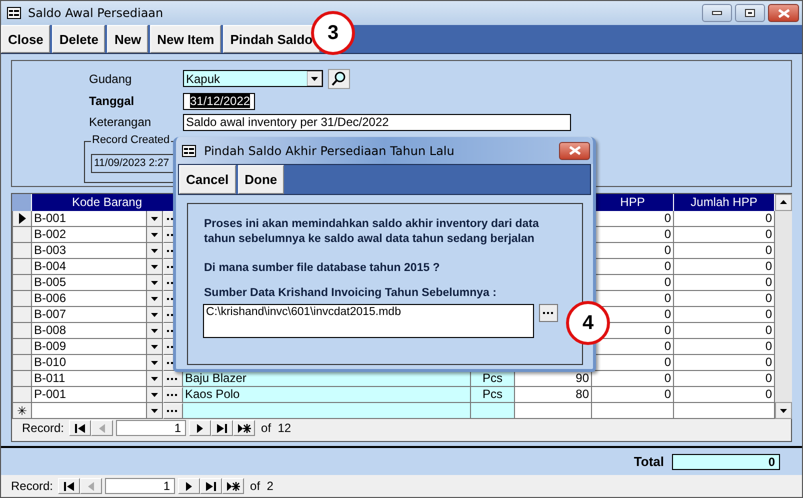 The image size is (803, 498). What do you see at coordinates (548, 313) in the screenshot?
I see `browse-button` at bounding box center [548, 313].